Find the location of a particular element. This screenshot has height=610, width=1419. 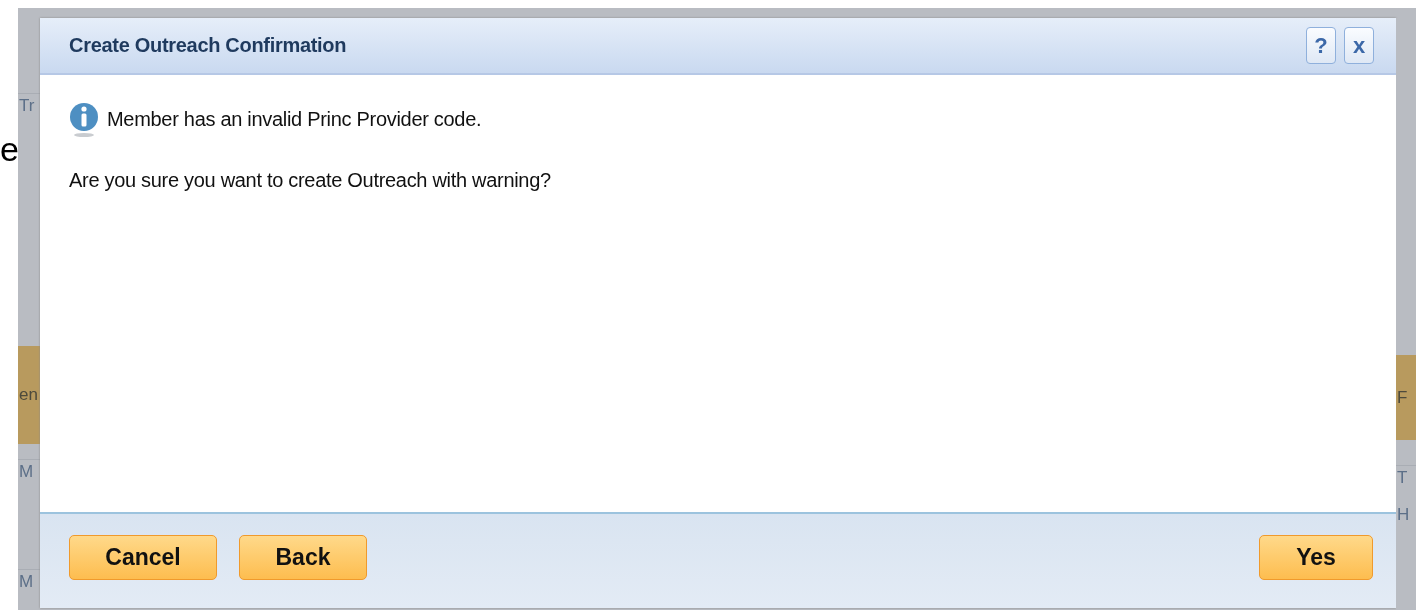

dialog-button: Back is located at coordinates (303, 557).